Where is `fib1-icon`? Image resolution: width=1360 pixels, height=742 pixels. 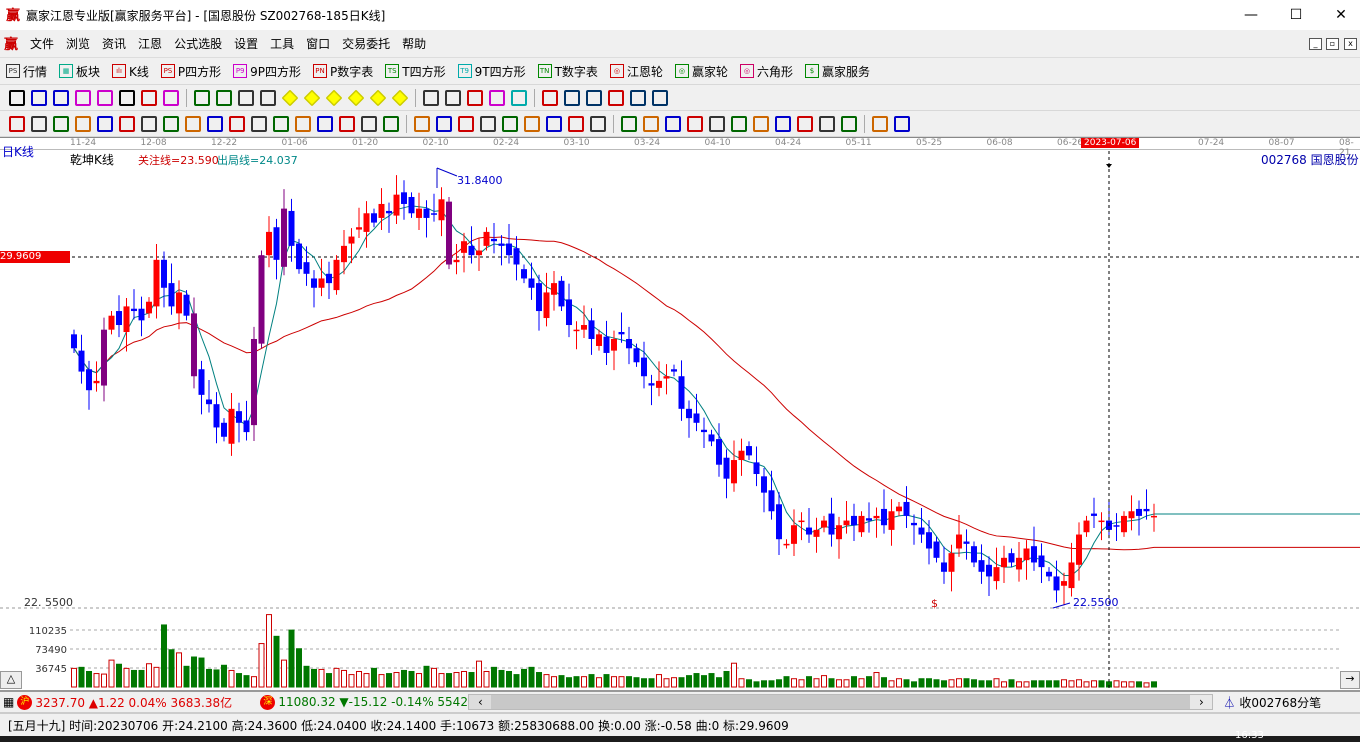 fib1-icon is located at coordinates (325, 123).